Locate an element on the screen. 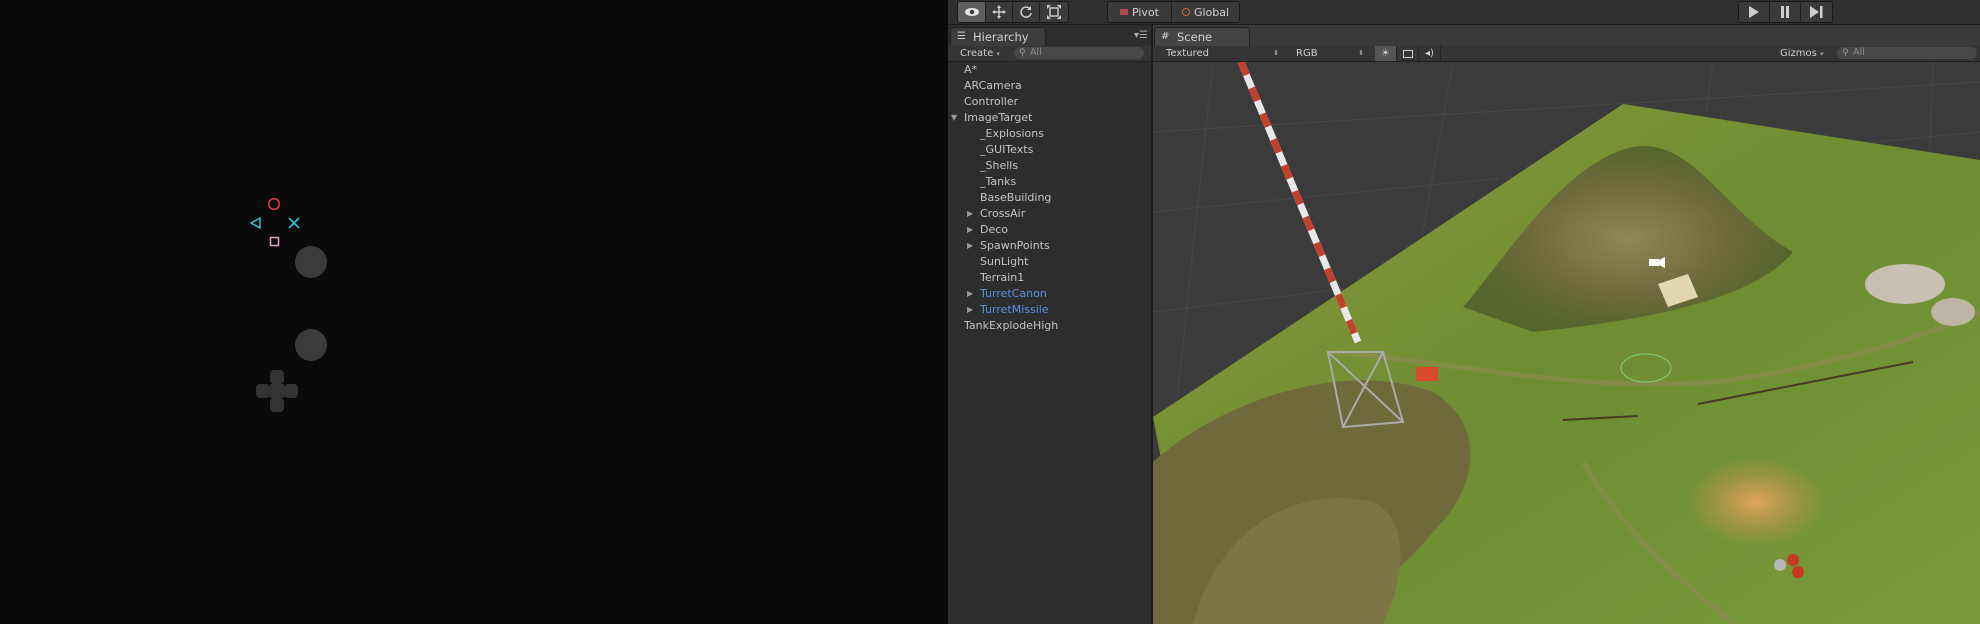 The width and height of the screenshot is (1980, 624). list-icon: ☰ is located at coordinates (961, 36).